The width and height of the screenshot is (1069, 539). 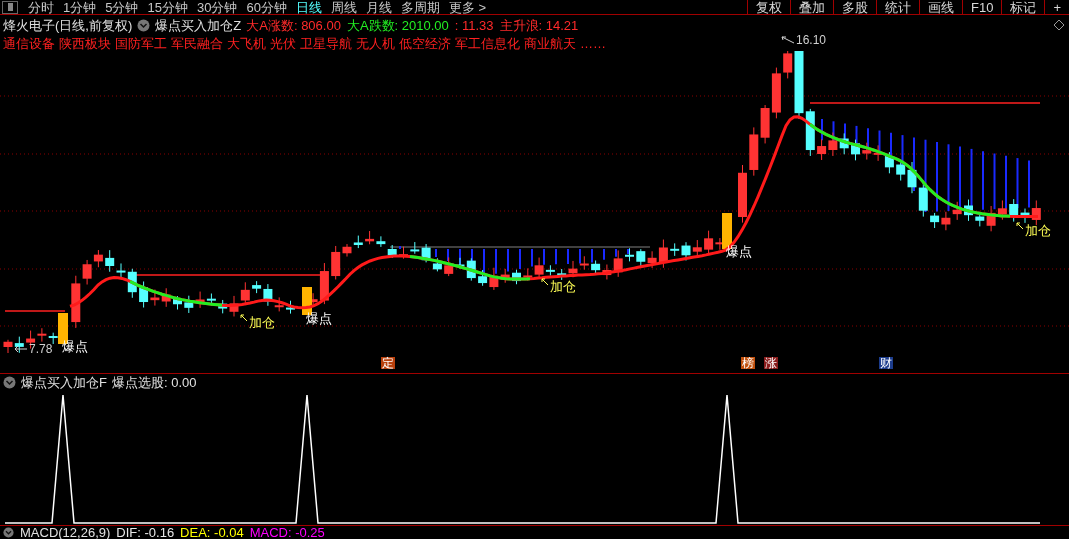 What do you see at coordinates (198, 25) in the screenshot?
I see `indicator-name: 爆点买入加仓Z` at bounding box center [198, 25].